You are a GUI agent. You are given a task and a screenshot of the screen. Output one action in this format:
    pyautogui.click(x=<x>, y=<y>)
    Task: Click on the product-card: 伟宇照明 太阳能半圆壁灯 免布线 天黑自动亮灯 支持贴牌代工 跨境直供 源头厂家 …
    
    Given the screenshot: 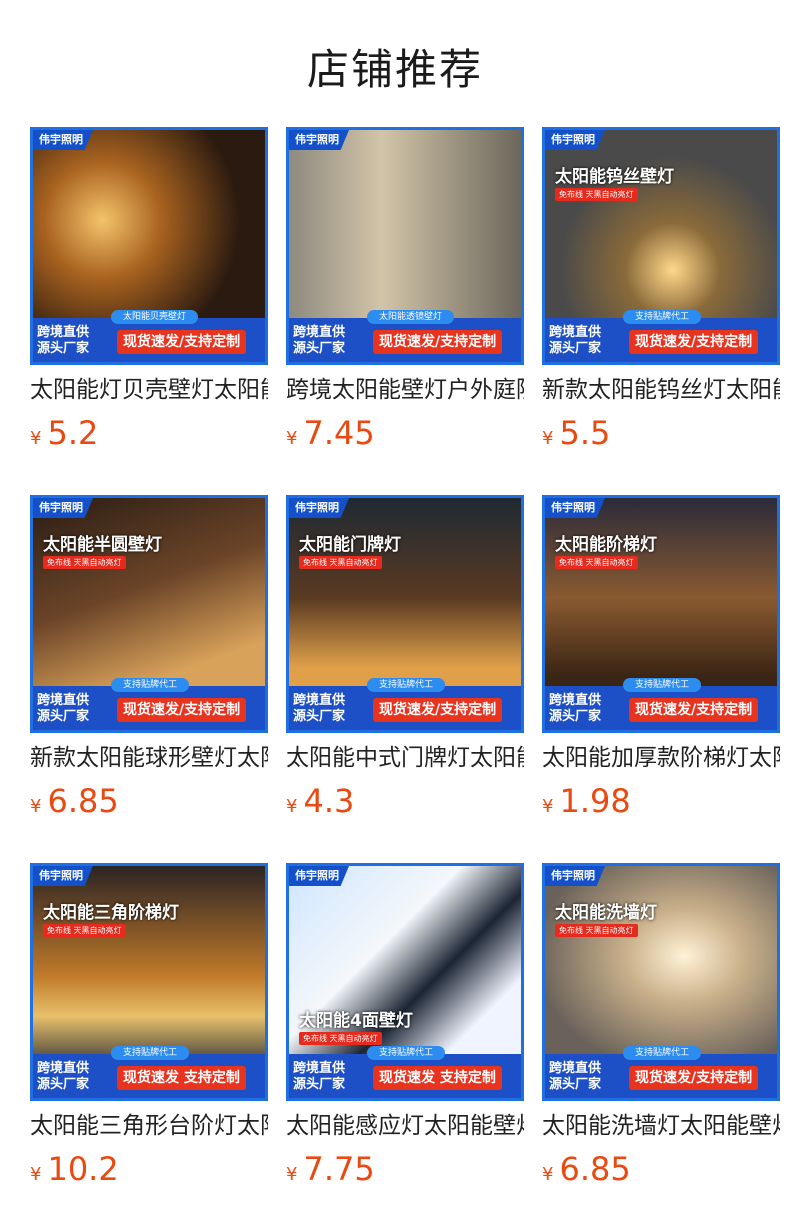 What is the action you would take?
    pyautogui.click(x=149, y=658)
    